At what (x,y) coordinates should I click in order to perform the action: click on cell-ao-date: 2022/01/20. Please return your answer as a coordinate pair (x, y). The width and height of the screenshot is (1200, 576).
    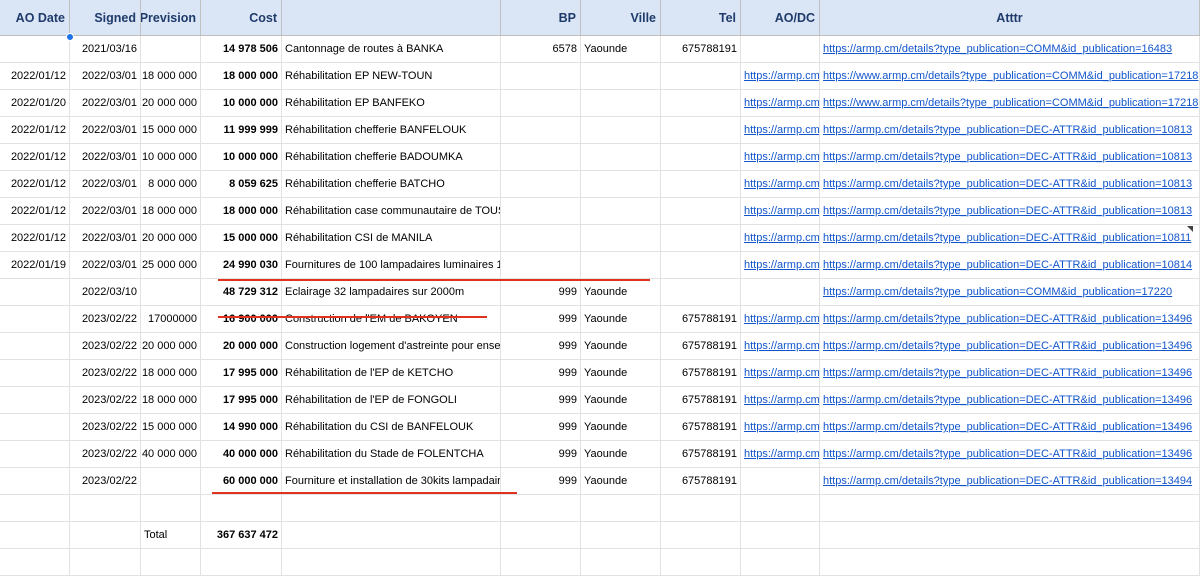
    Looking at the image, I should click on (35, 103).